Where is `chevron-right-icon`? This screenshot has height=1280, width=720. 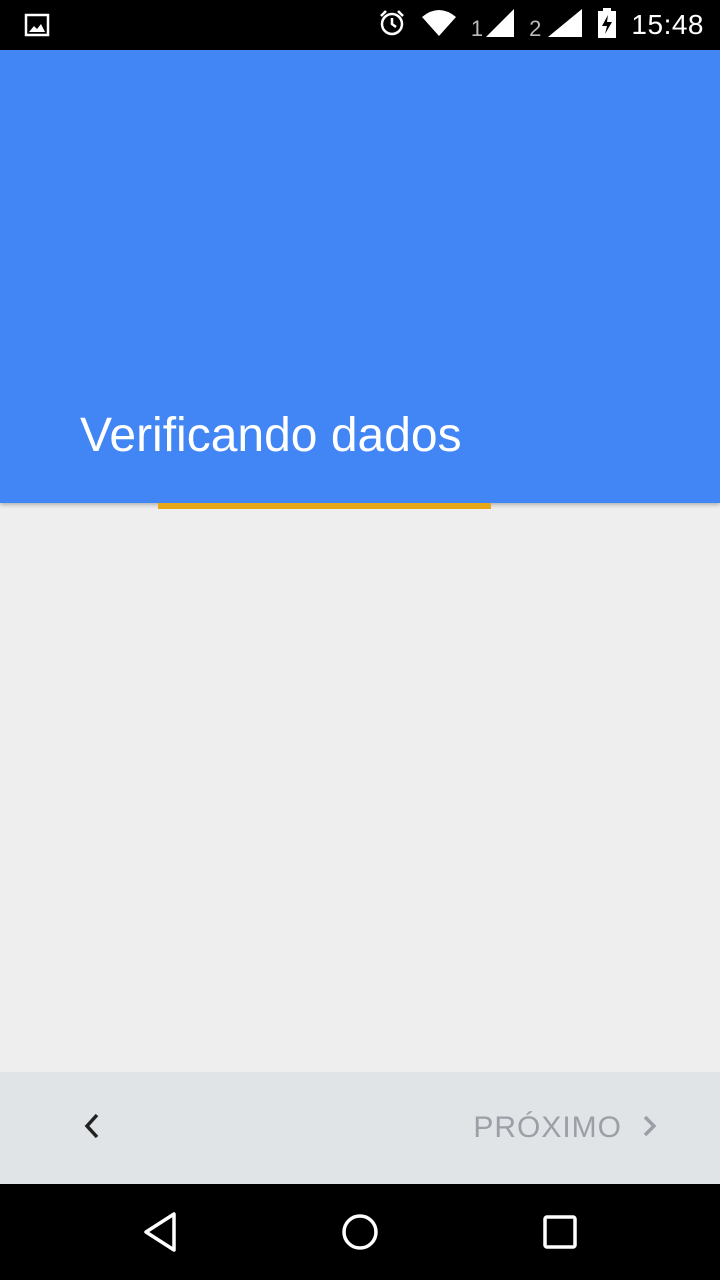
chevron-right-icon is located at coordinates (650, 1128).